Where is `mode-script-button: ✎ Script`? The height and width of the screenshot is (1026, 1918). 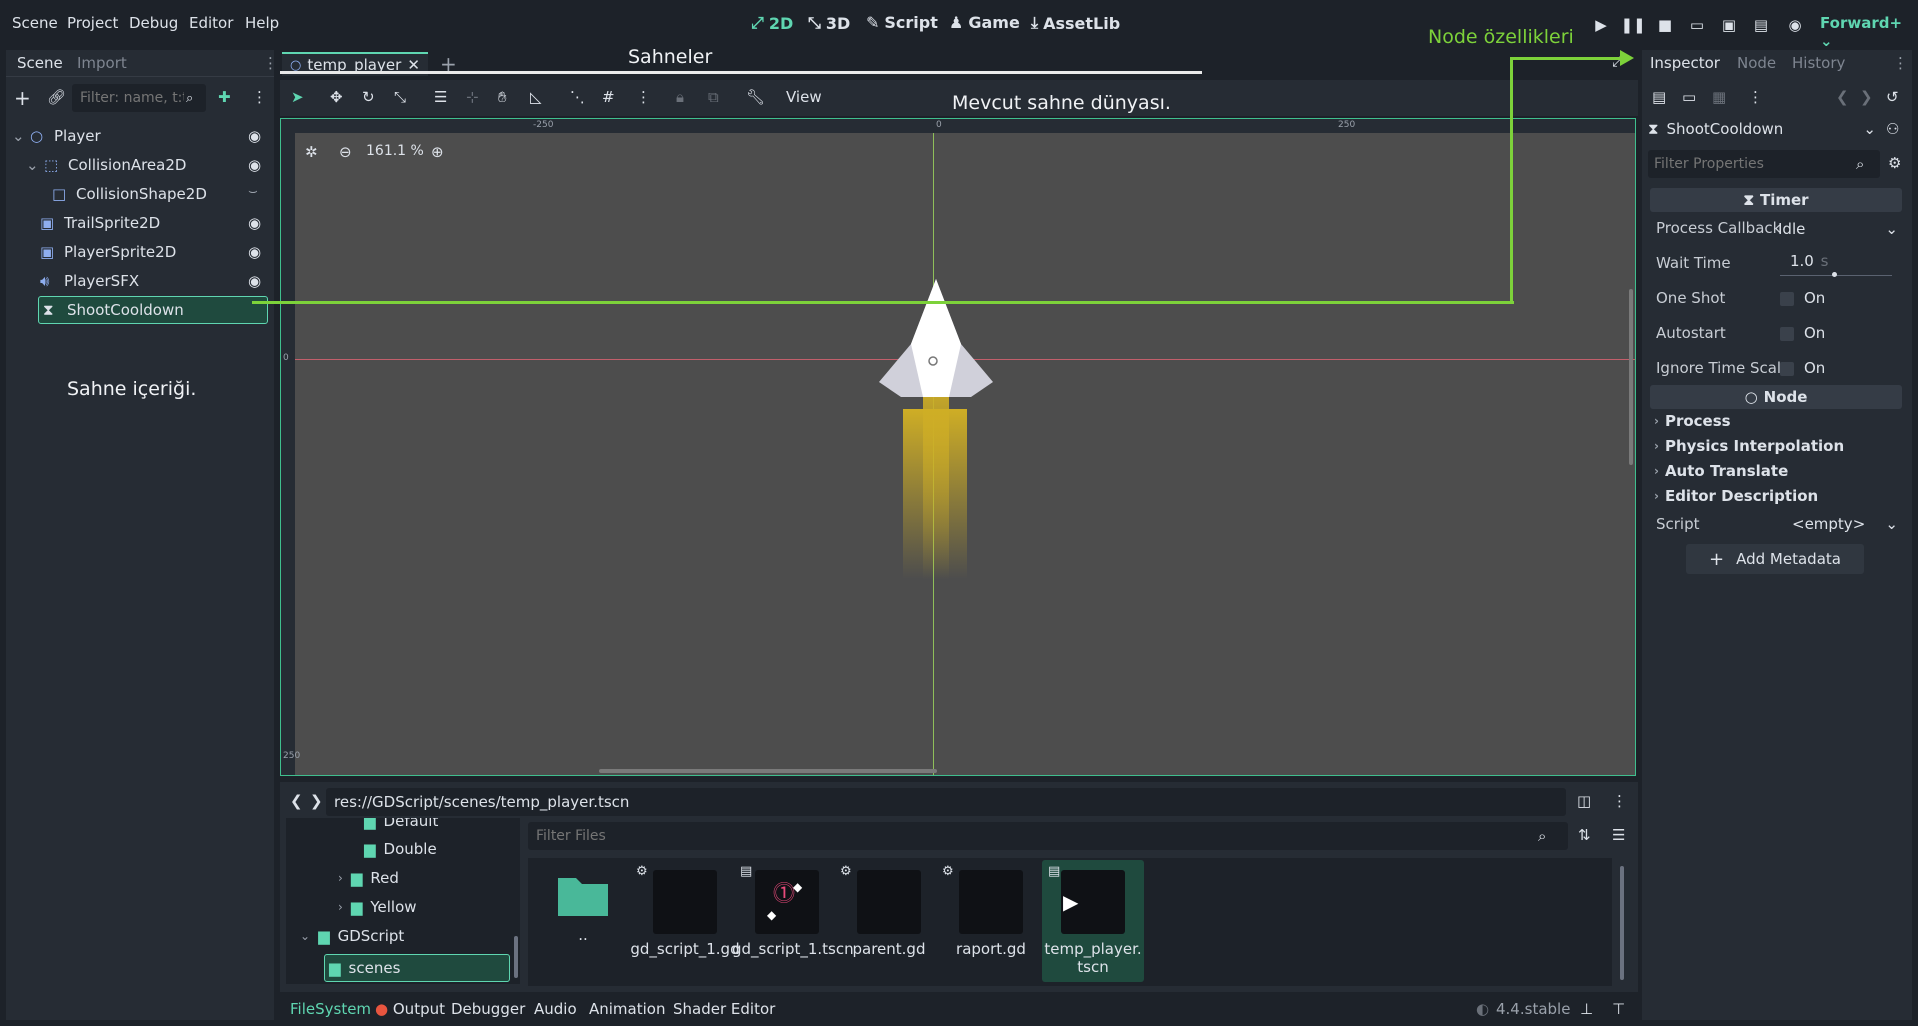 mode-script-button: ✎ Script is located at coordinates (902, 22).